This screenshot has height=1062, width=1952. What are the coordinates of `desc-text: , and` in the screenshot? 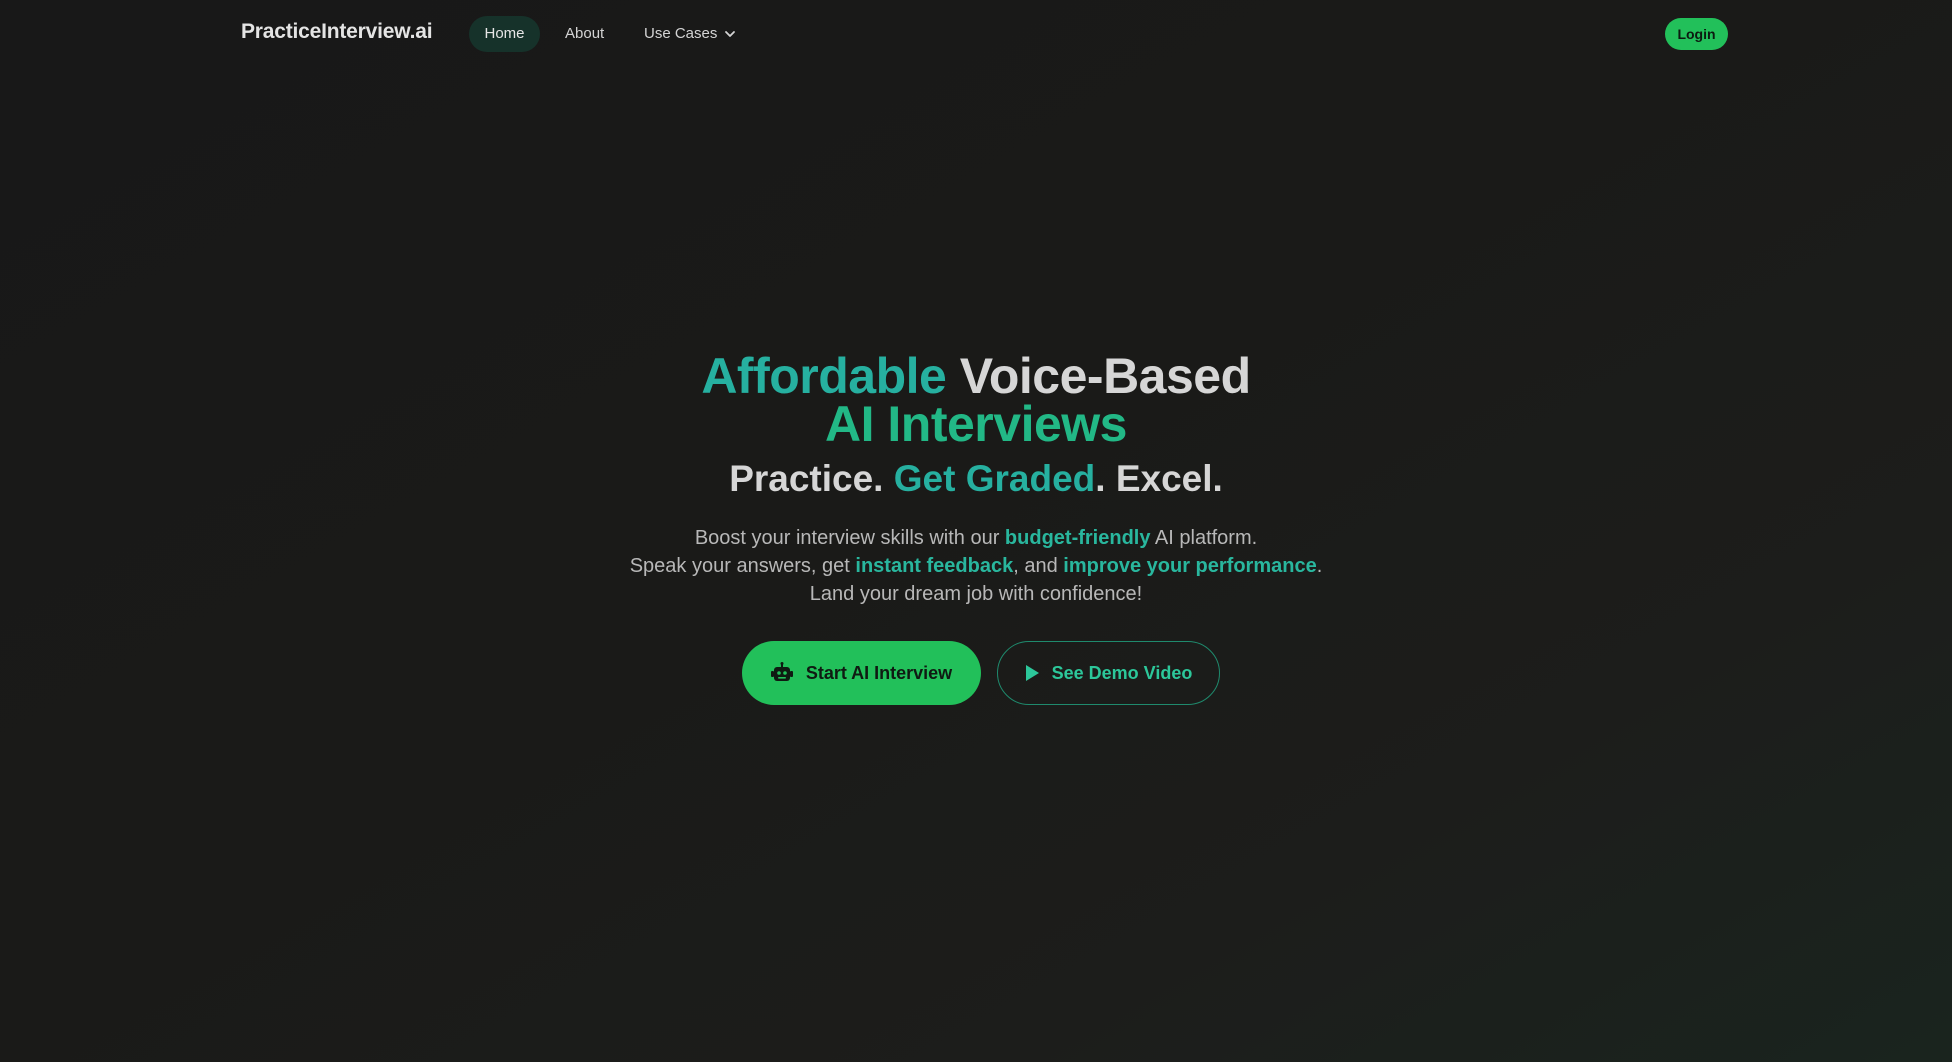 It's located at (1038, 566).